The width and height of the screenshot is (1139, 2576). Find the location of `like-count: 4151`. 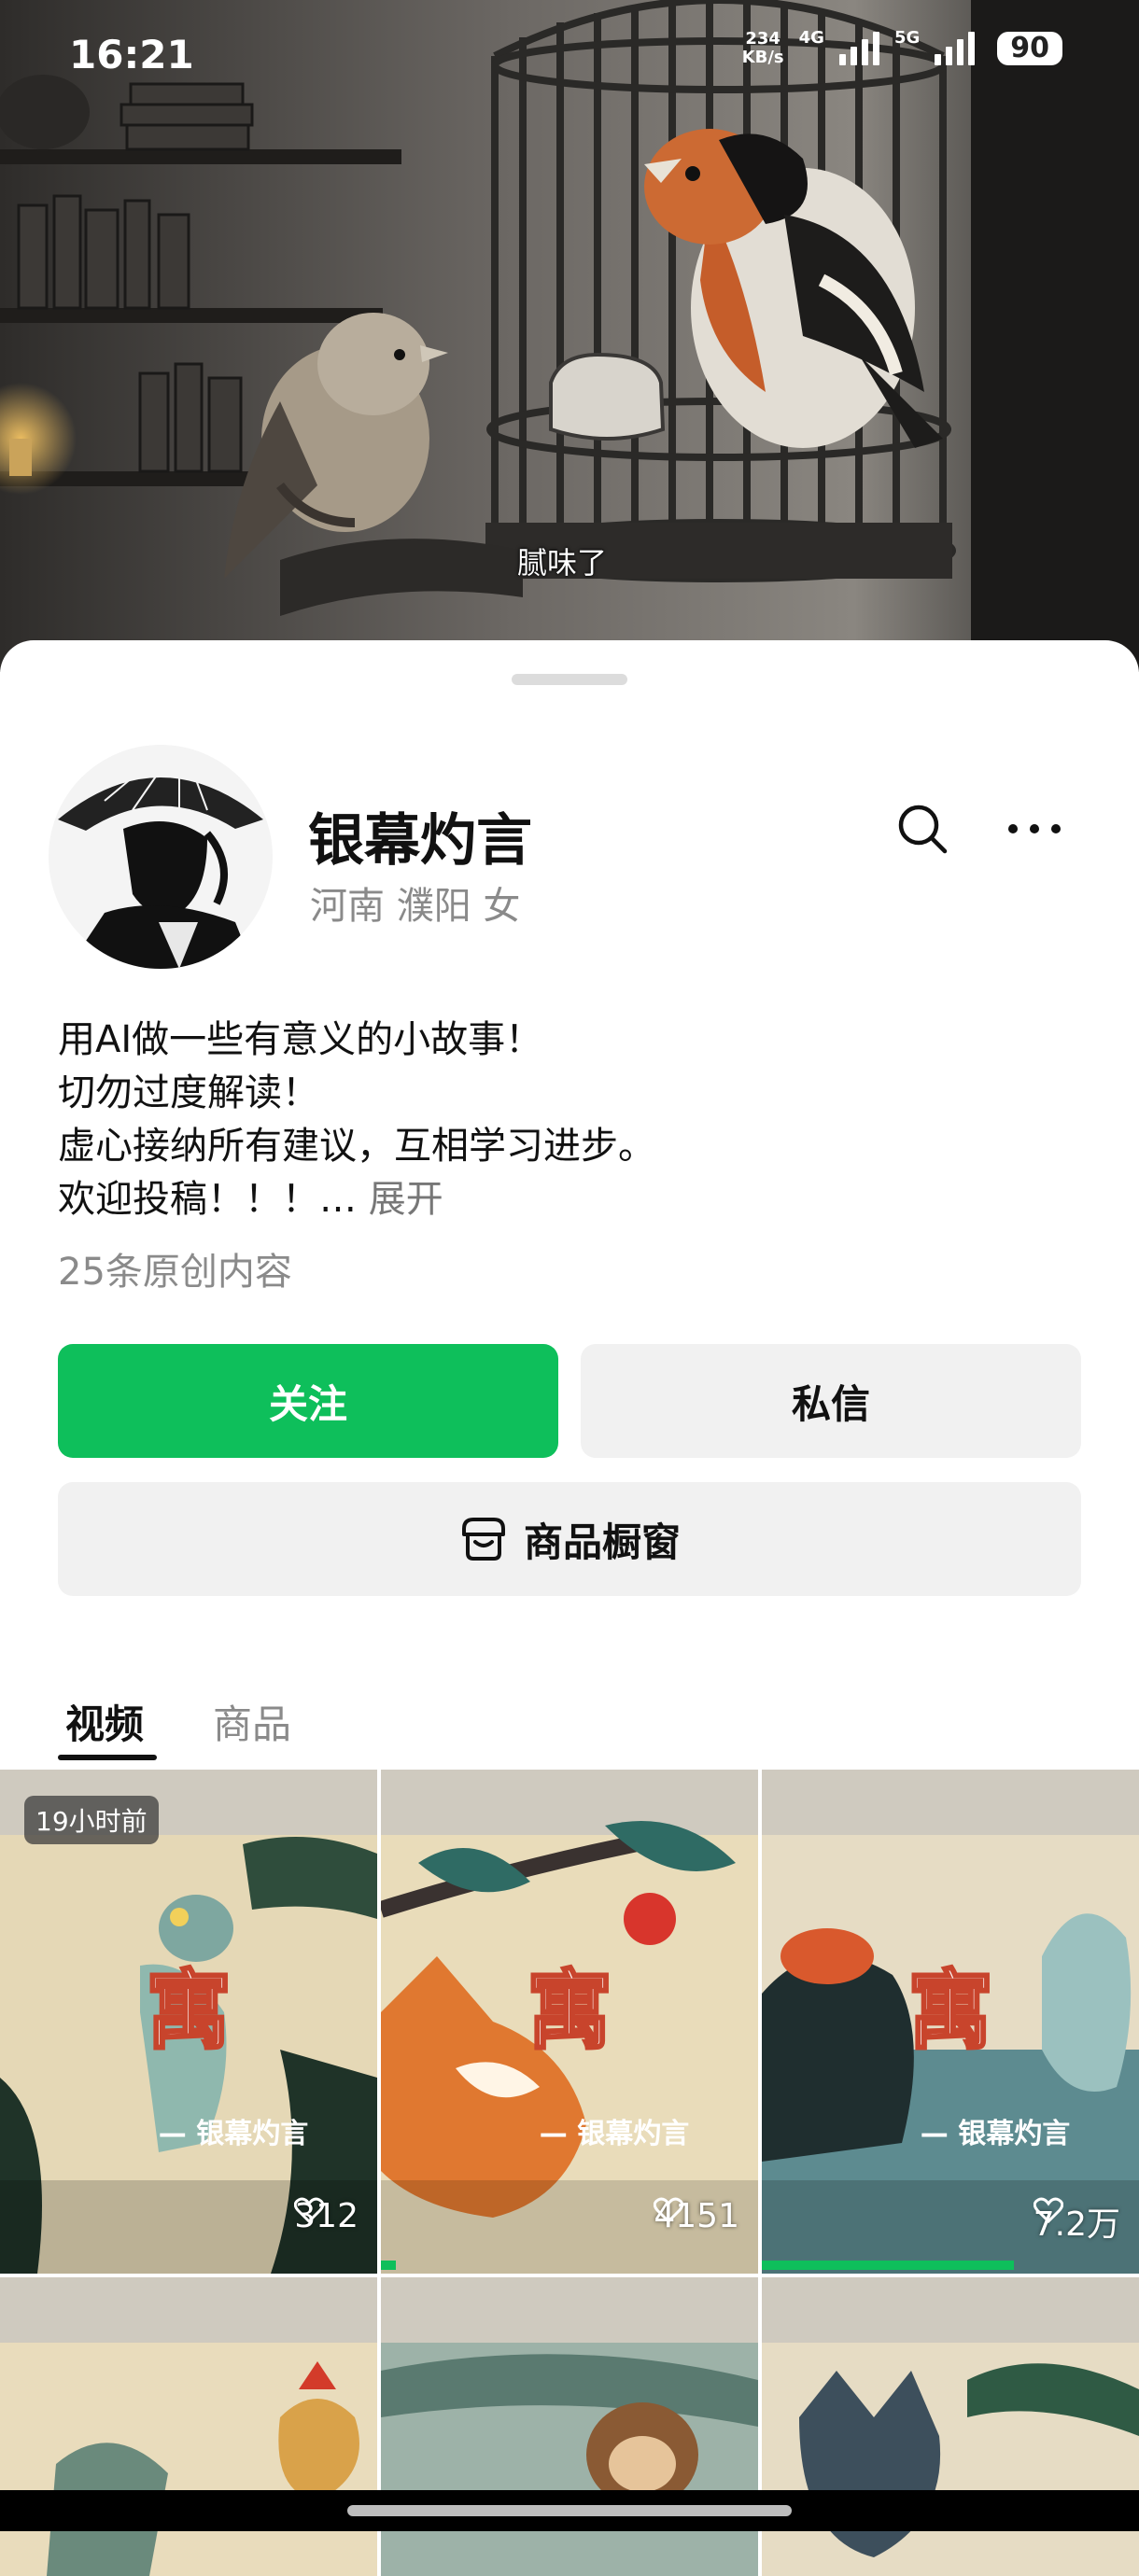

like-count: 4151 is located at coordinates (696, 2216).